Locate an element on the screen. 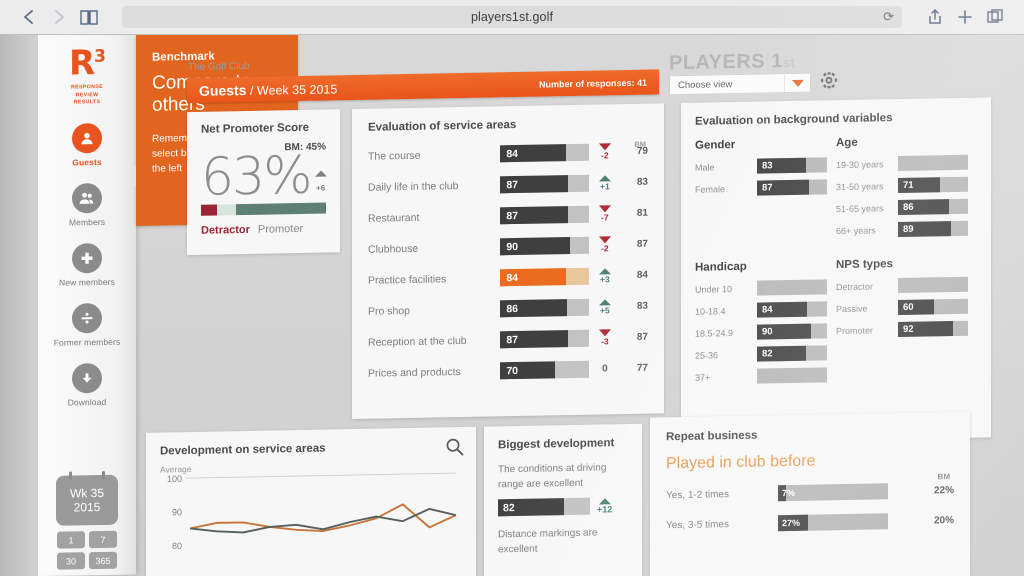  service-area-value: 86 is located at coordinates (512, 308).